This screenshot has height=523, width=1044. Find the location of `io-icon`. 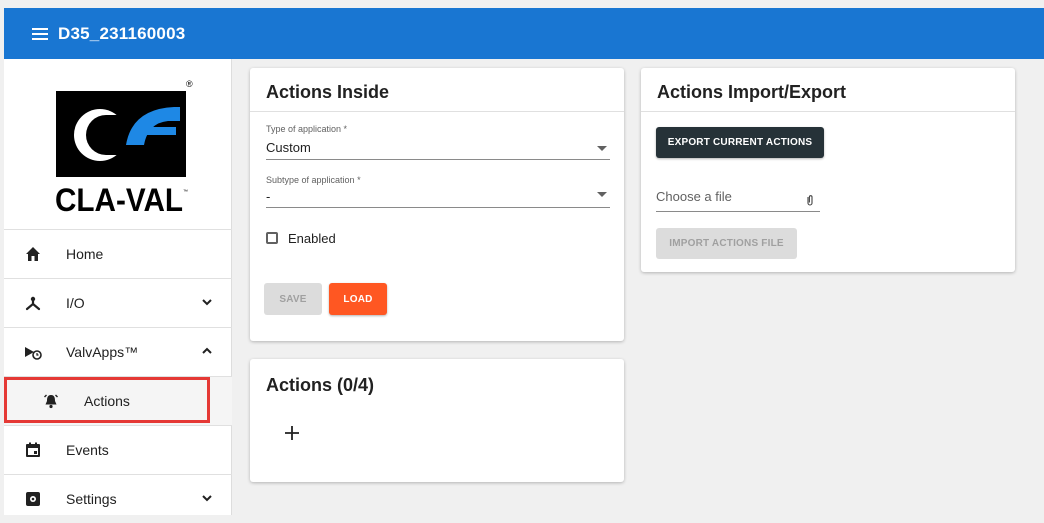

io-icon is located at coordinates (33, 303).